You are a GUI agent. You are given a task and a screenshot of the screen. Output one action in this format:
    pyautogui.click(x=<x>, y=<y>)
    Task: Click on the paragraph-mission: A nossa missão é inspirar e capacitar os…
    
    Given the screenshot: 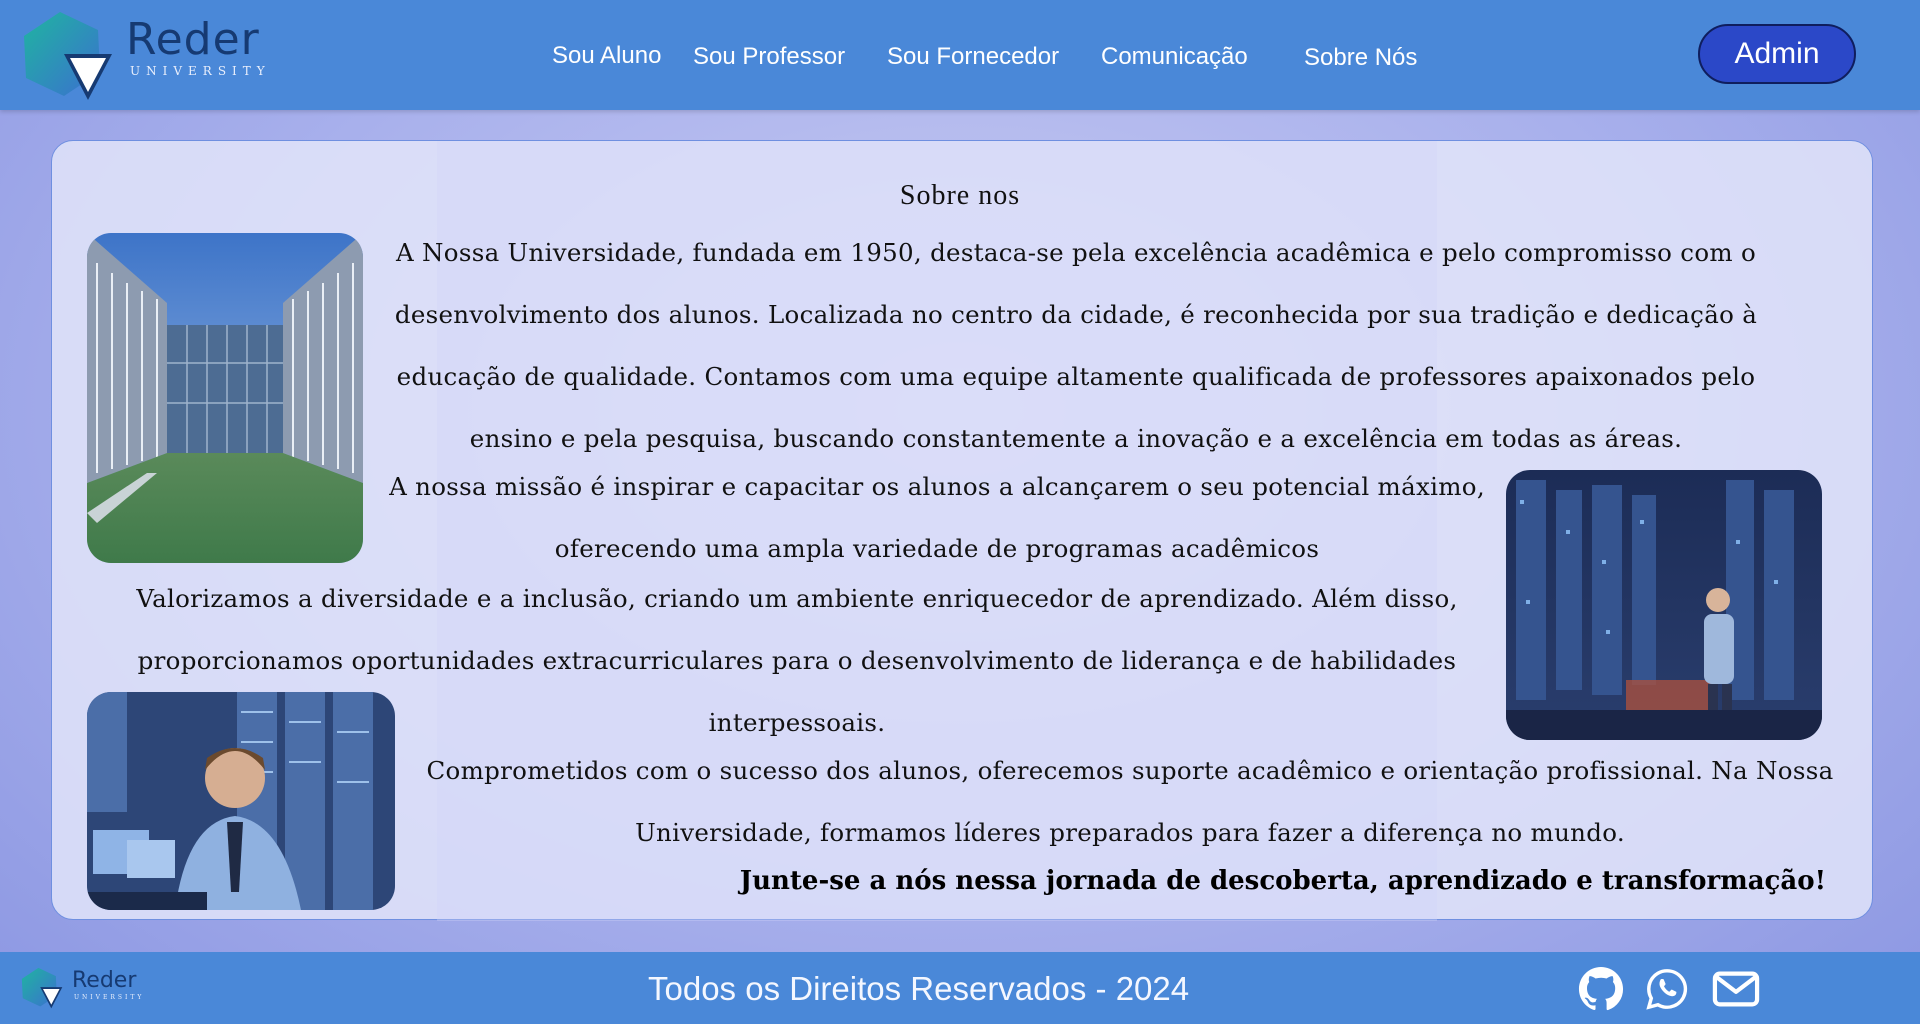 What is the action you would take?
    pyautogui.click(x=937, y=517)
    